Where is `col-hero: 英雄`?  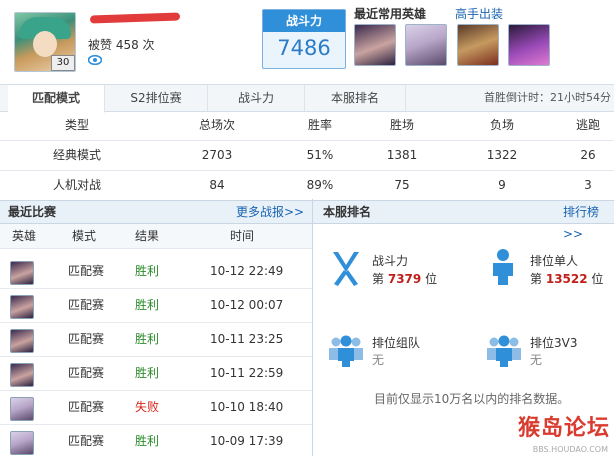
col-hero: 英雄 is located at coordinates (24, 236).